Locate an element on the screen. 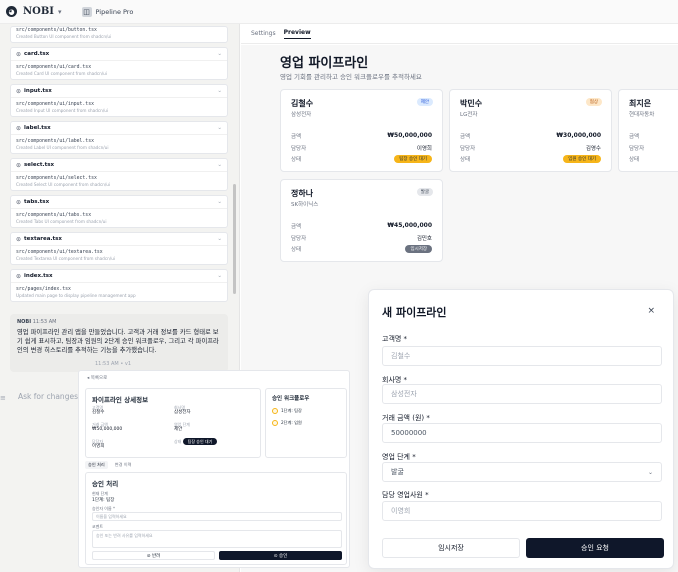 The width and height of the screenshot is (678, 572). status-badge: 임원 승인 대기 is located at coordinates (582, 159).